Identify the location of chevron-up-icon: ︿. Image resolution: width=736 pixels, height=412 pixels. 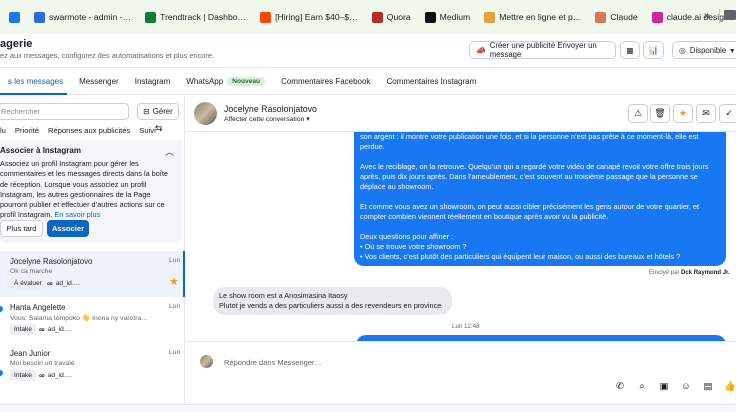
(169, 151).